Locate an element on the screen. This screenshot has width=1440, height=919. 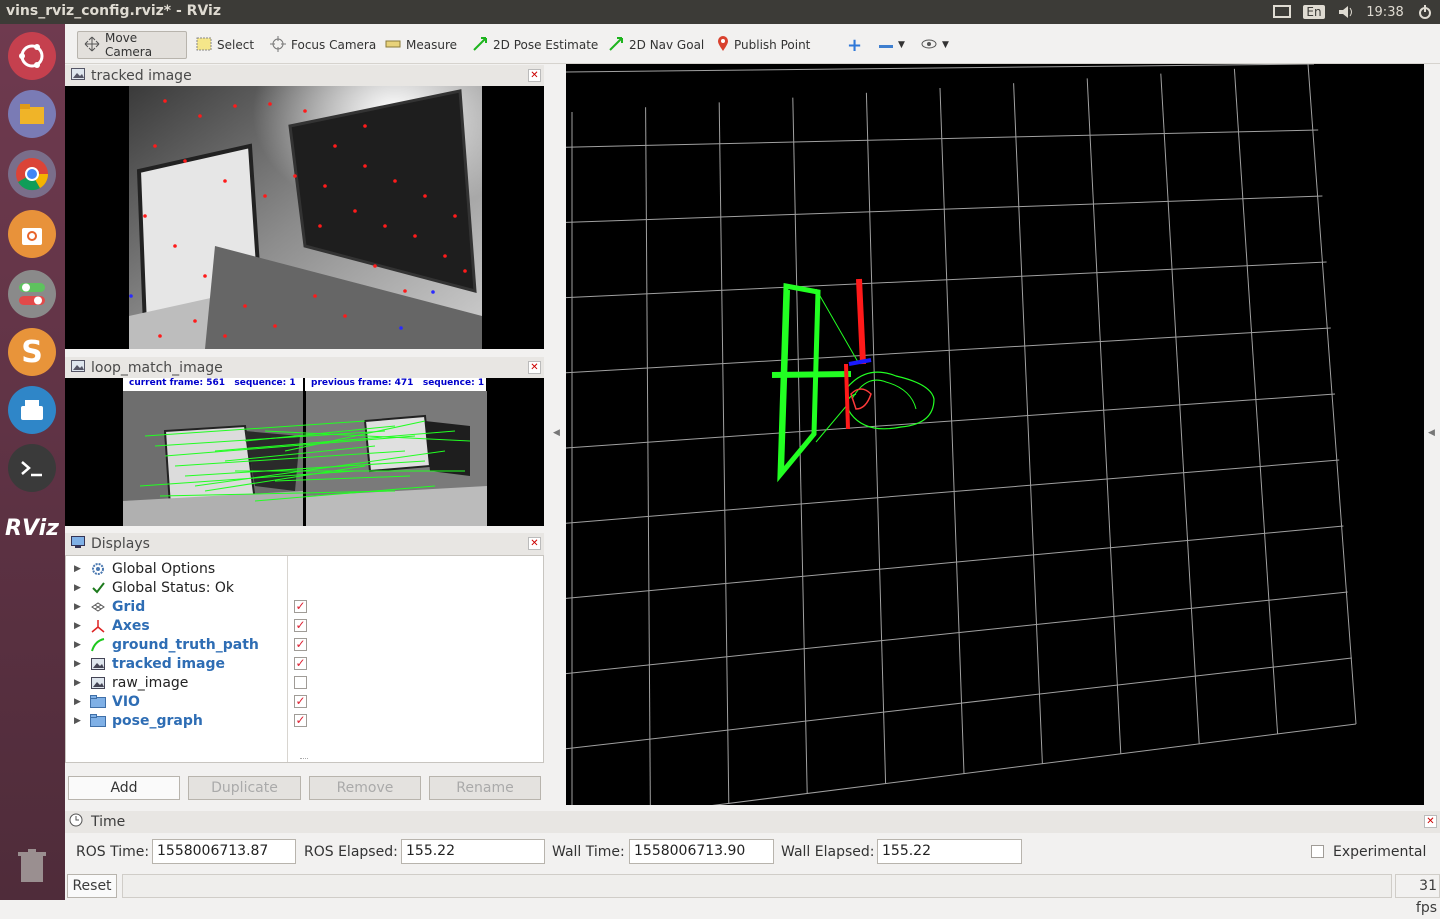
add-tool-button: + is located at coordinates (854, 45).